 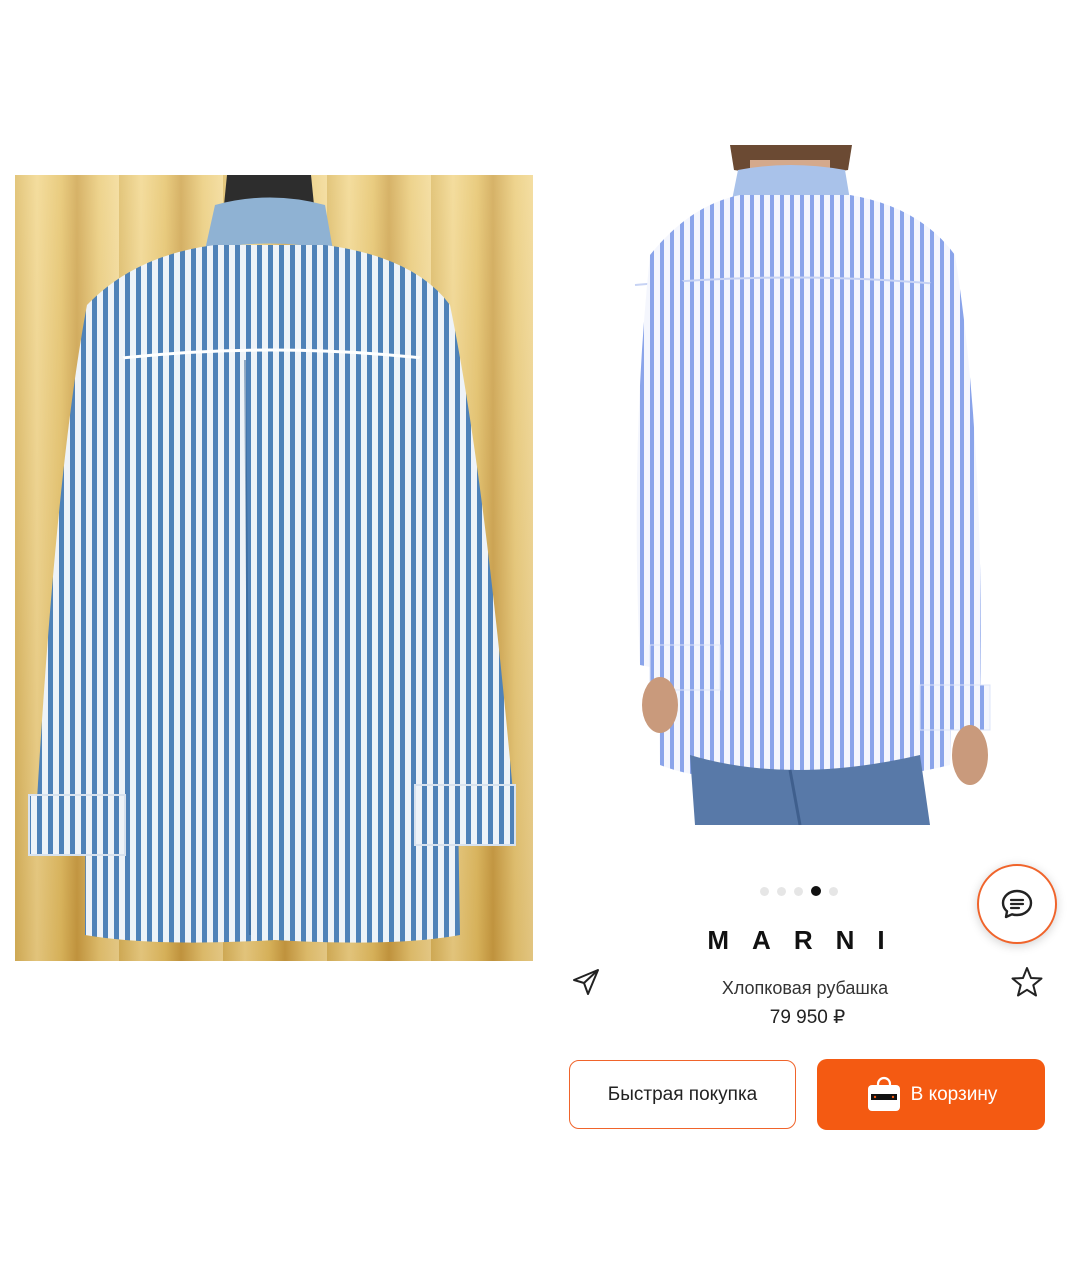 I want to click on quick-buy-button: Быстрая покупка, so click(x=682, y=1094).